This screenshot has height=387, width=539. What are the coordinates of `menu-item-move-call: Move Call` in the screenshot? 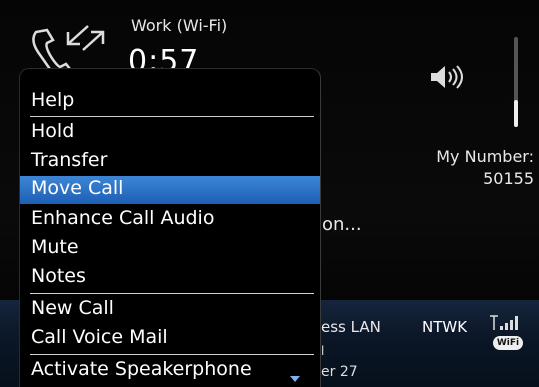 It's located at (170, 190).